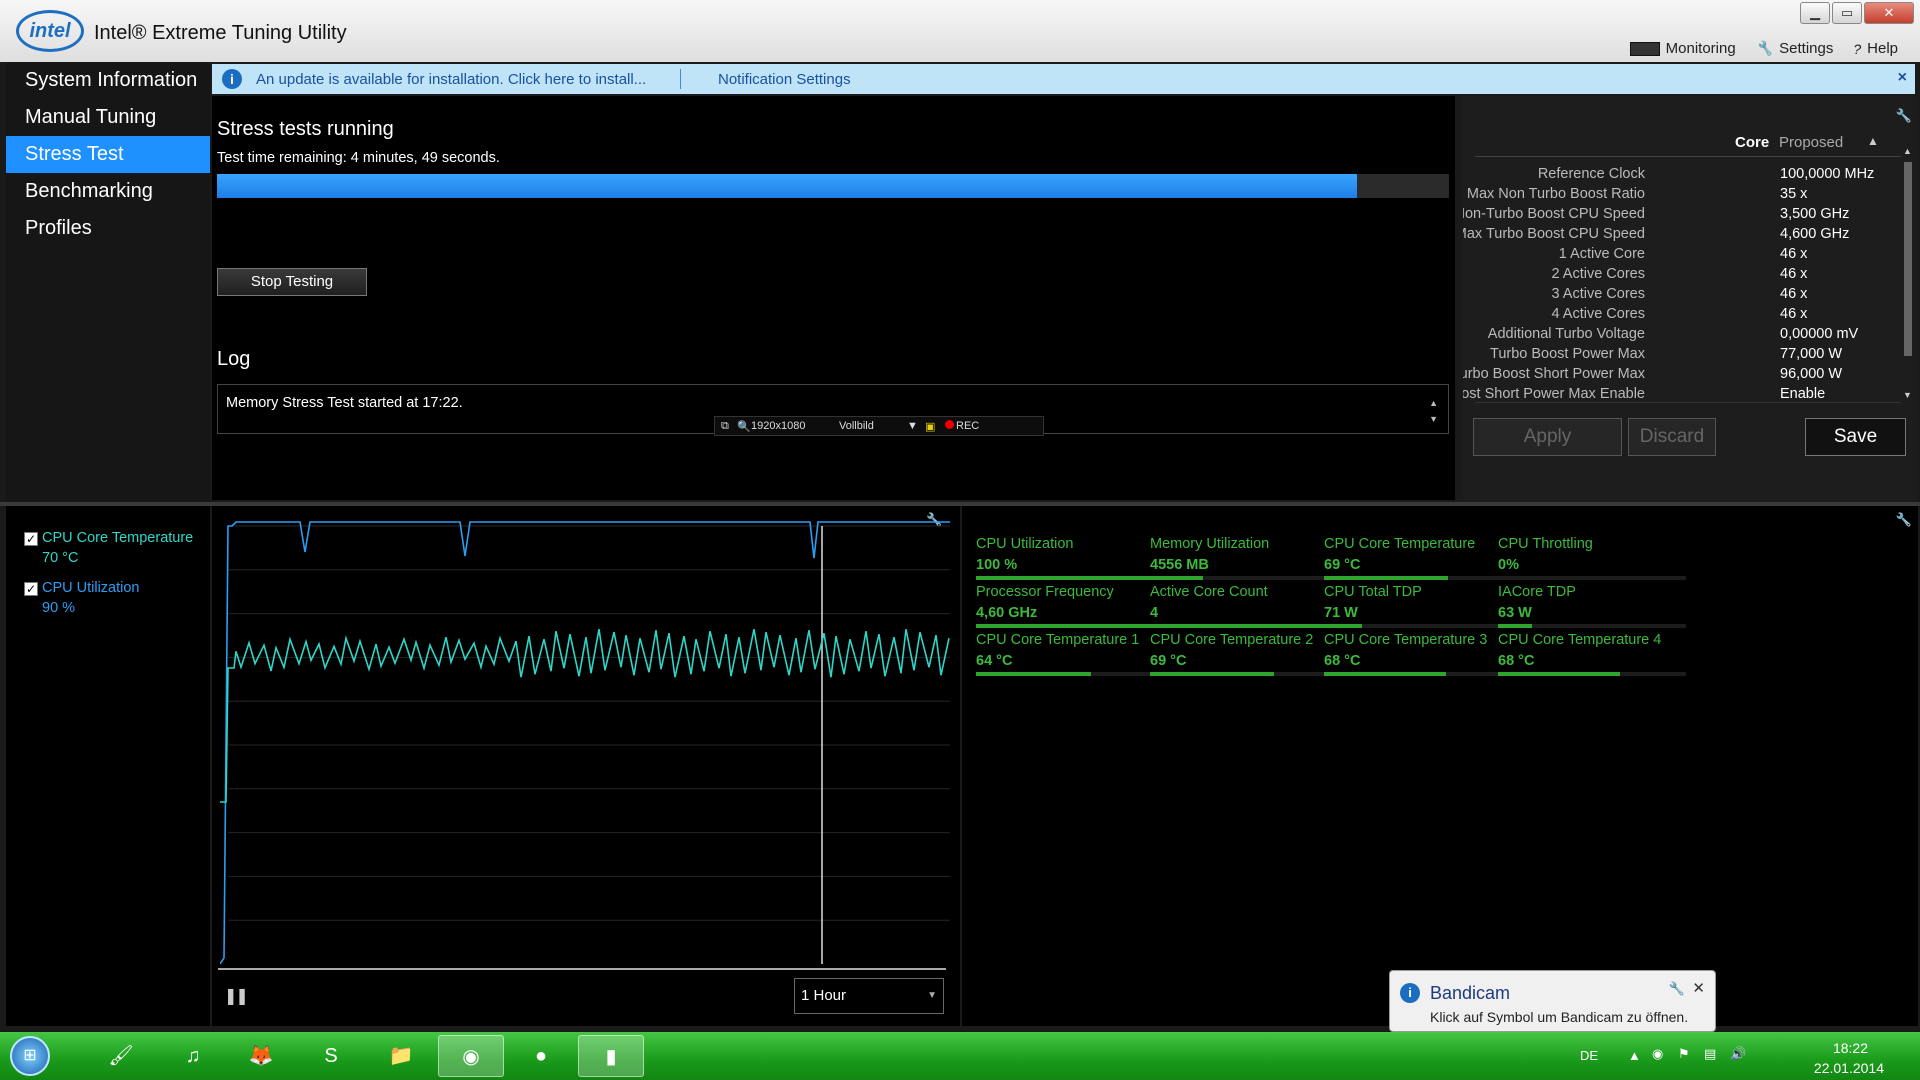 This screenshot has width=1920, height=1080. Describe the element at coordinates (1678, 376) in the screenshot. I see `core-setting-row: Turbo Boost Short Power Max 96,000 W` at that location.